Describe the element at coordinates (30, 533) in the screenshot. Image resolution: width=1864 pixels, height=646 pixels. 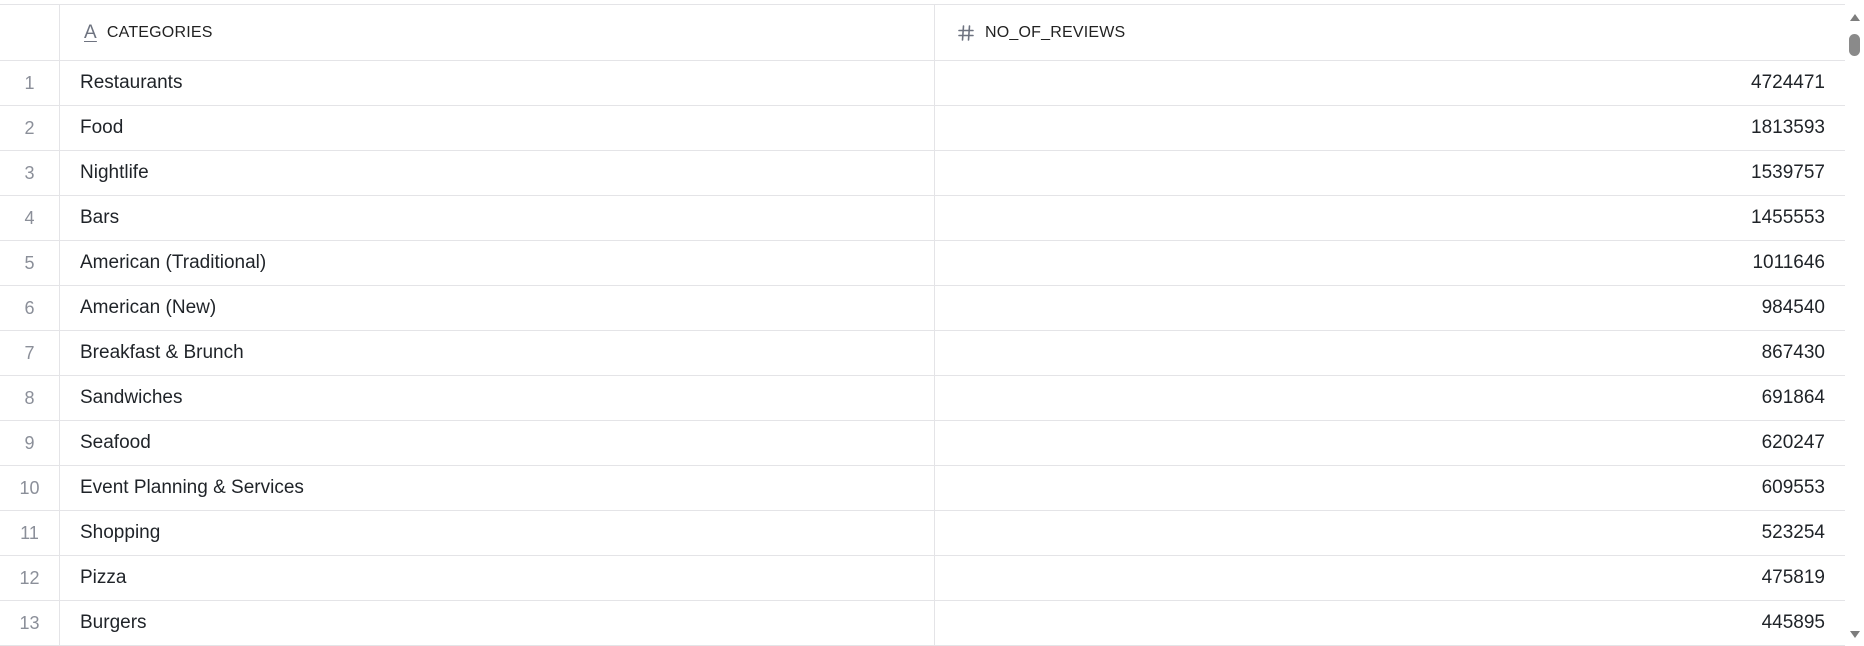
I see `row-index: 11` at that location.